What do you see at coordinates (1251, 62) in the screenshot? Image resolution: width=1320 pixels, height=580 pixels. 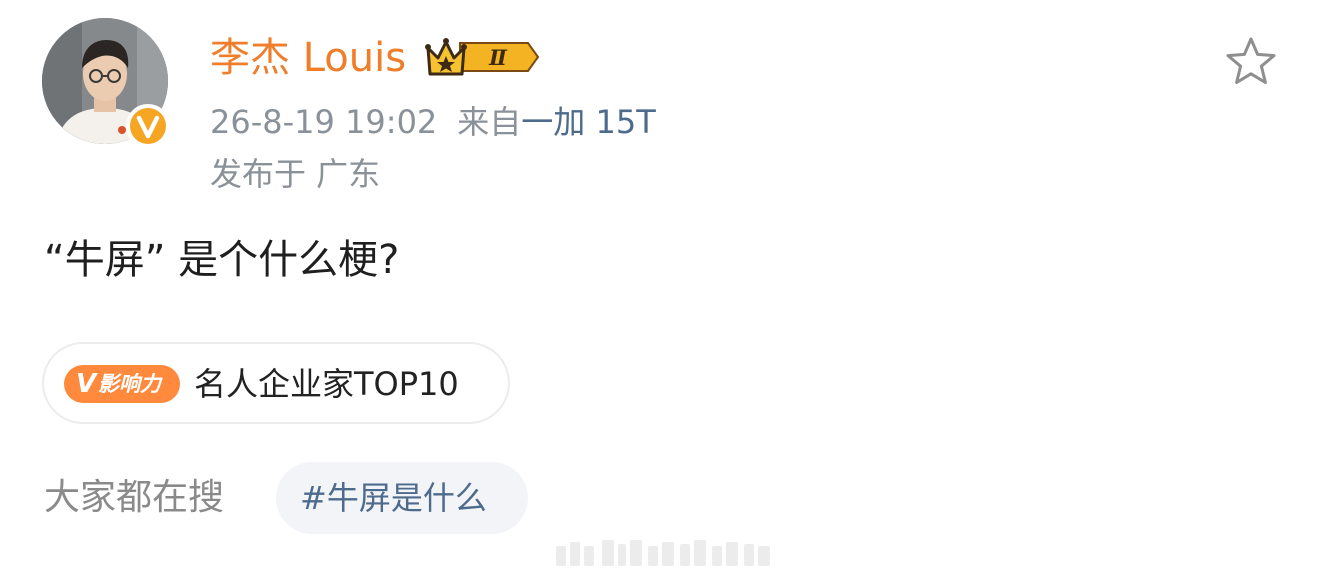 I see `star-outline-icon` at bounding box center [1251, 62].